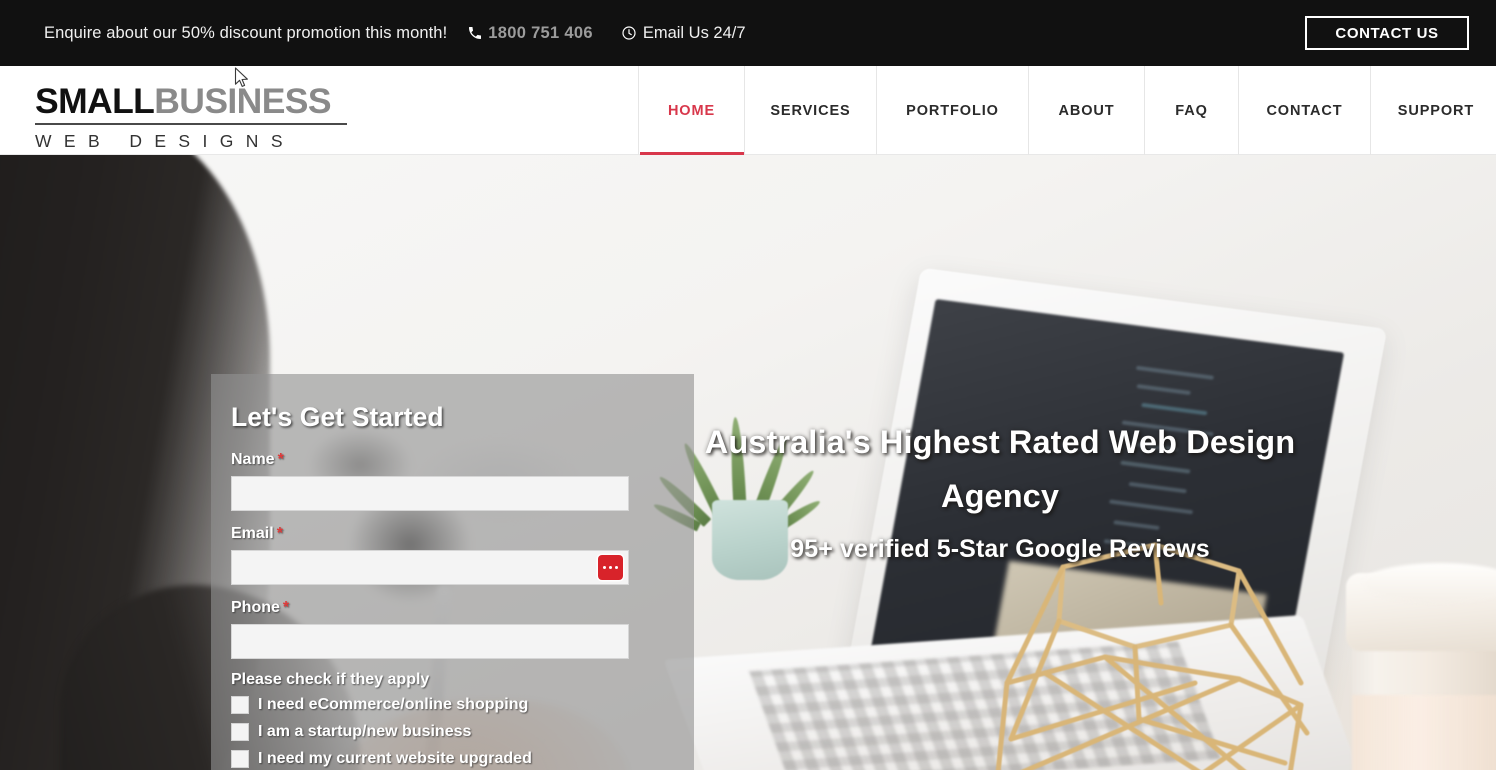 The image size is (1496, 770). Describe the element at coordinates (279, 533) in the screenshot. I see `email-required-marker: *` at that location.